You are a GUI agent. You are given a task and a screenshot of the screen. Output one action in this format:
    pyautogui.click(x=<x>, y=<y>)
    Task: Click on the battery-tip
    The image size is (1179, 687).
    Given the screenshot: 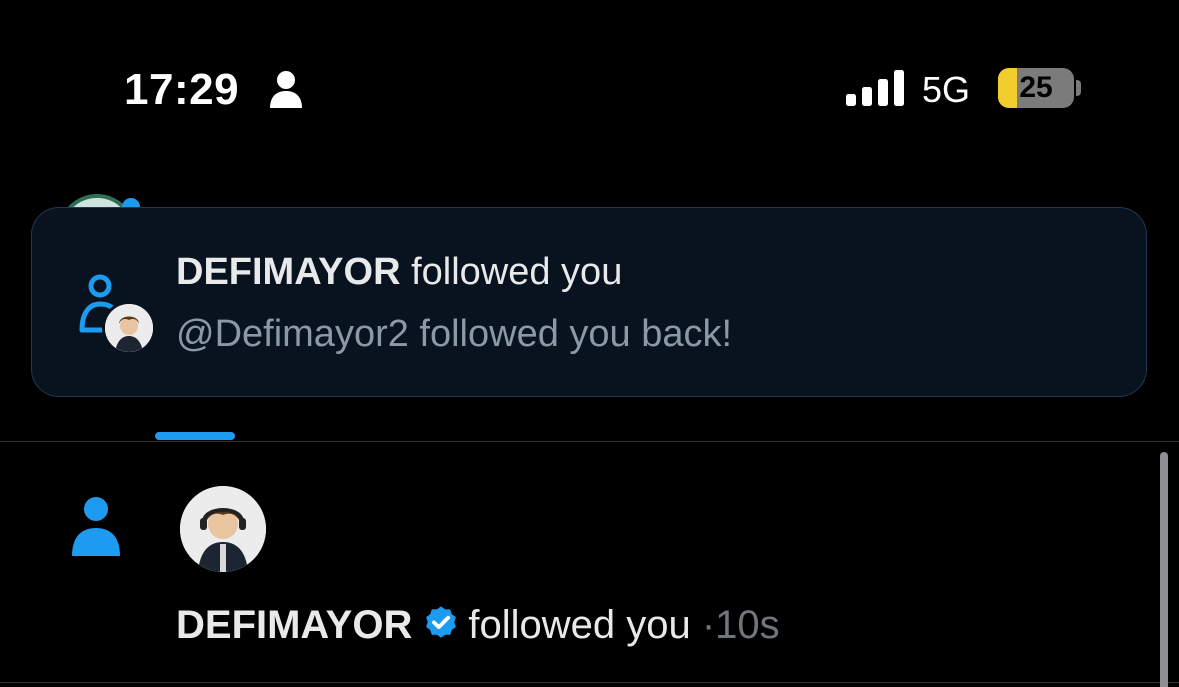 What is the action you would take?
    pyautogui.click(x=1078, y=88)
    